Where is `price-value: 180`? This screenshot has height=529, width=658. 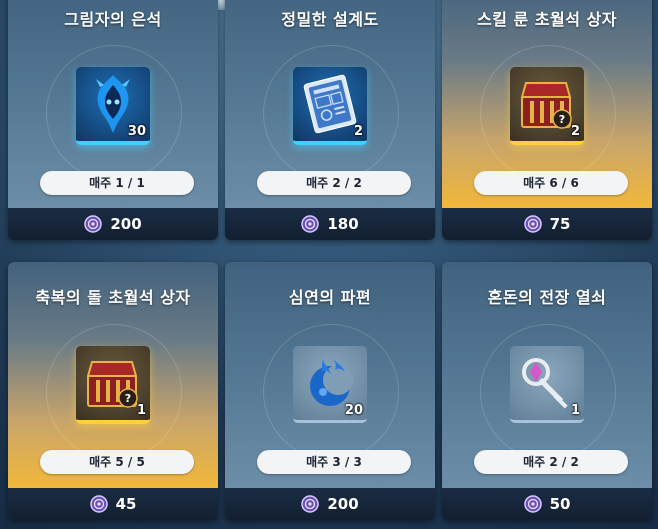
price-value: 180 is located at coordinates (343, 224).